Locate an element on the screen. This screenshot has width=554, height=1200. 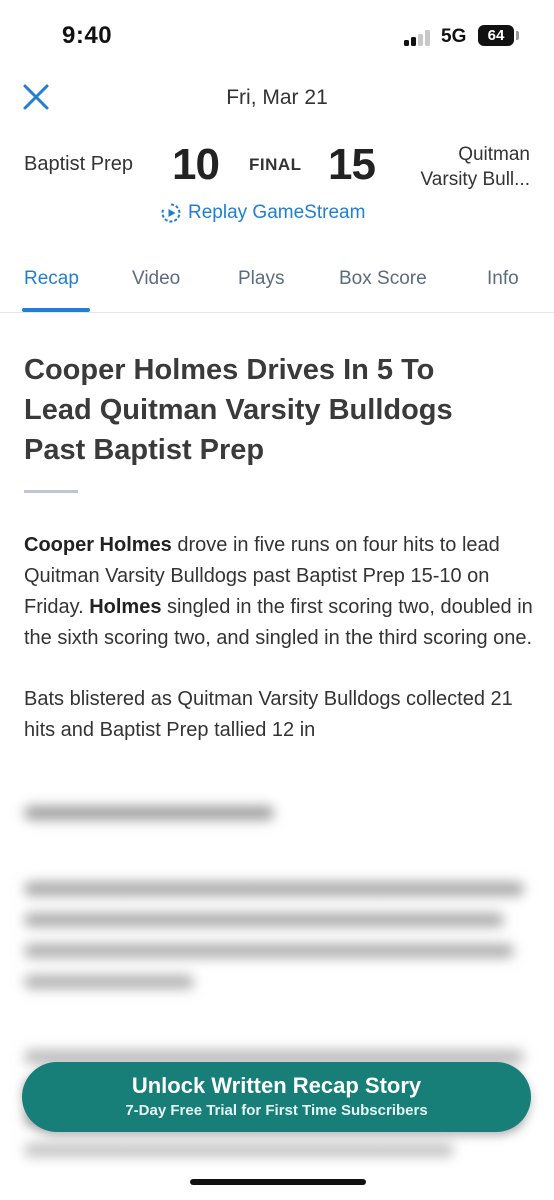
replay-label: Replay GameStream is located at coordinates (277, 212).